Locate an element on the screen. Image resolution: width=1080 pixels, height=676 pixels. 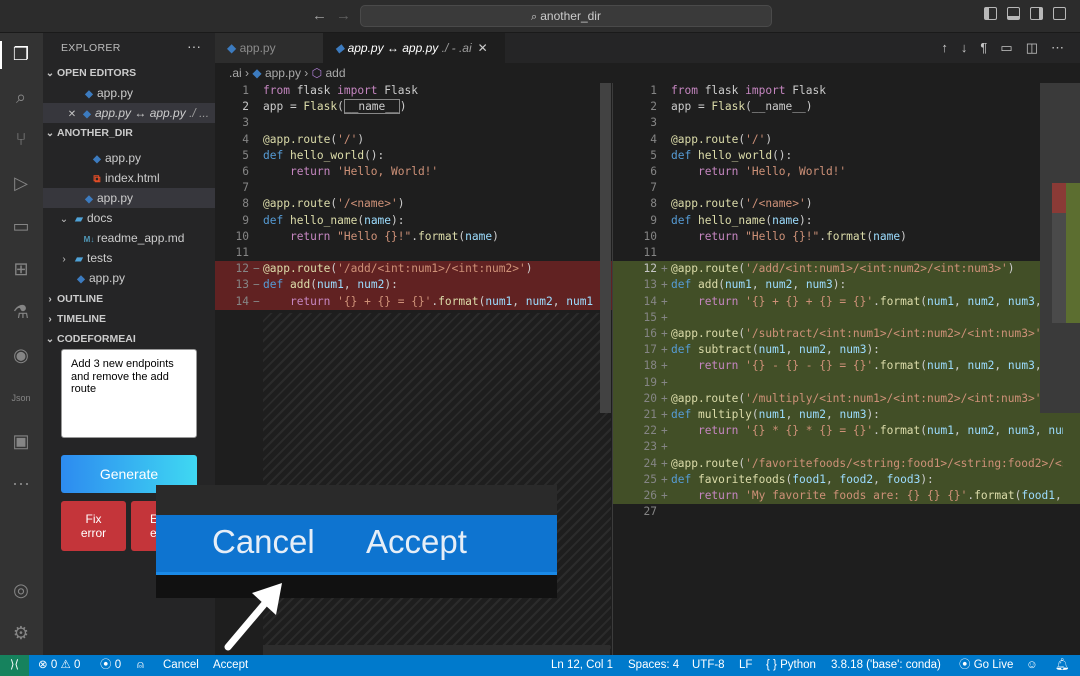
scrollbar-thumb is located at coordinates (605, 248).